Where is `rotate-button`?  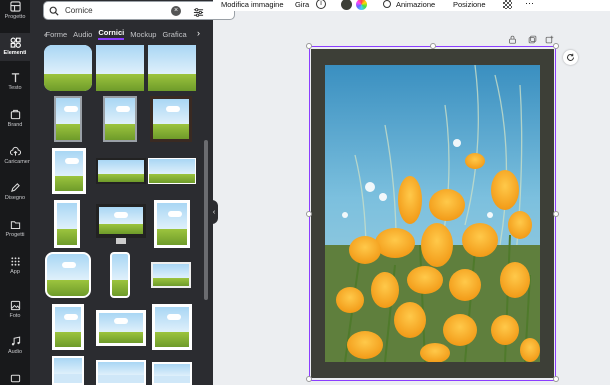 rotate-button is located at coordinates (570, 57).